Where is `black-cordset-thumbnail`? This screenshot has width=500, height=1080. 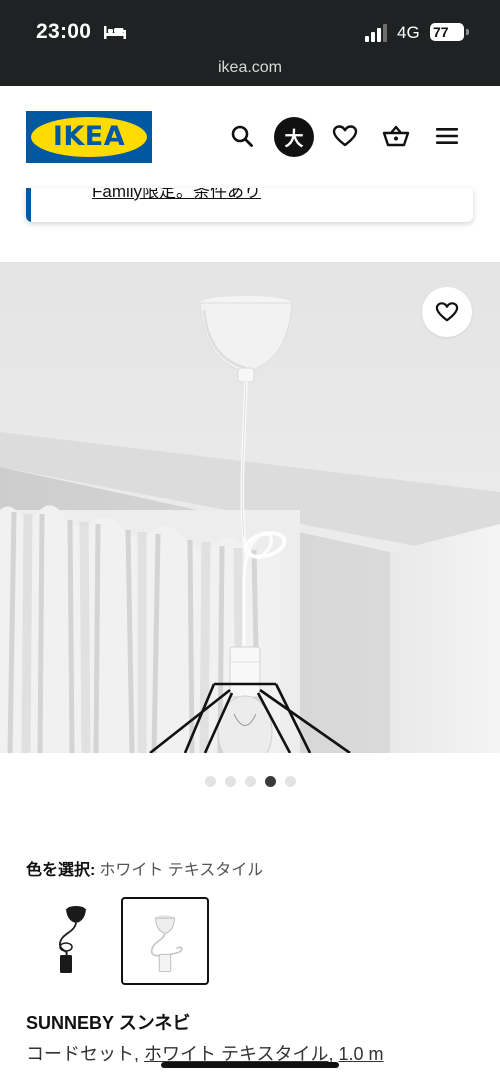
black-cordset-thumbnail is located at coordinates (72, 939).